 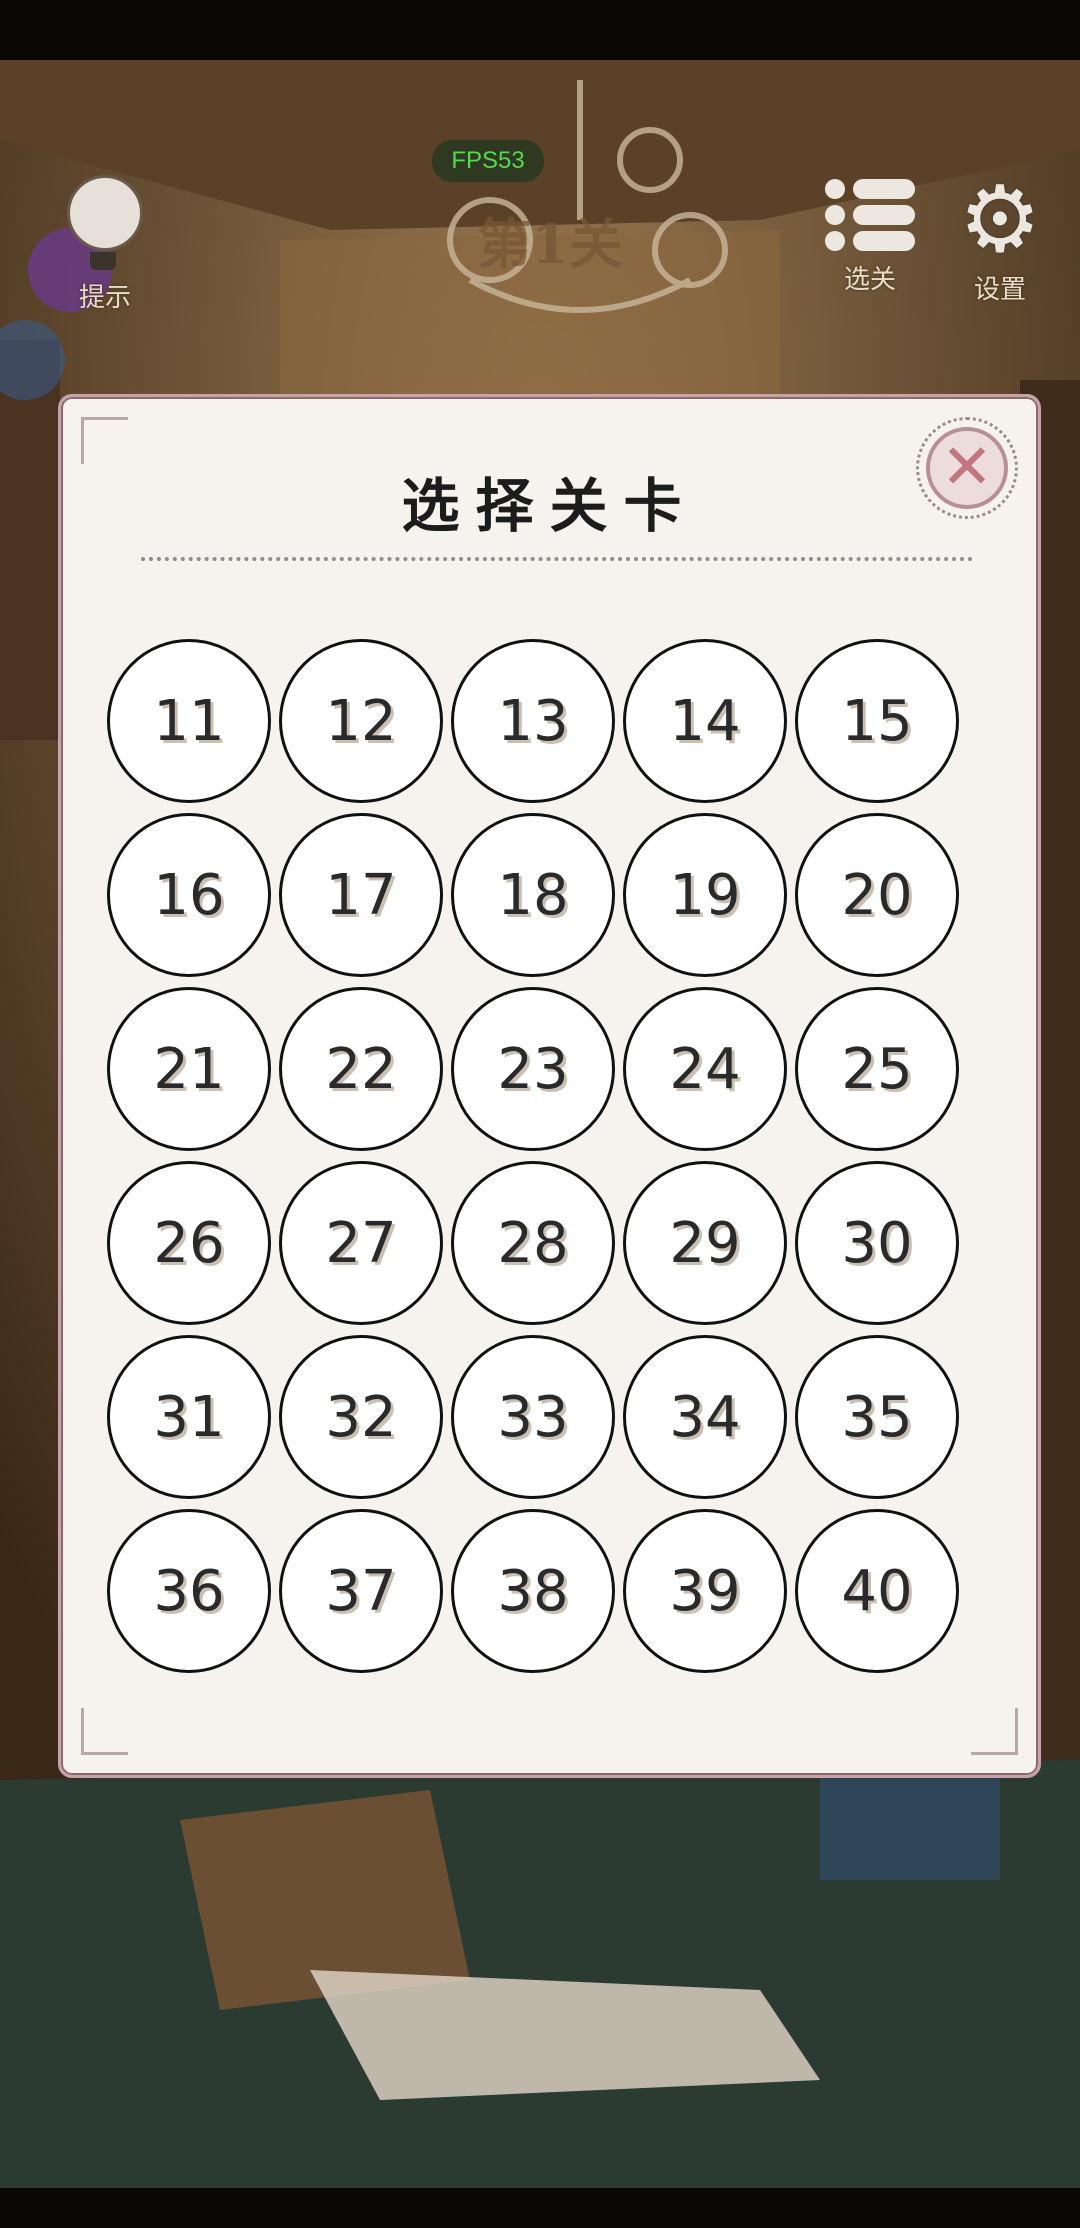 I want to click on current-level-title: 第1关, so click(x=550, y=244).